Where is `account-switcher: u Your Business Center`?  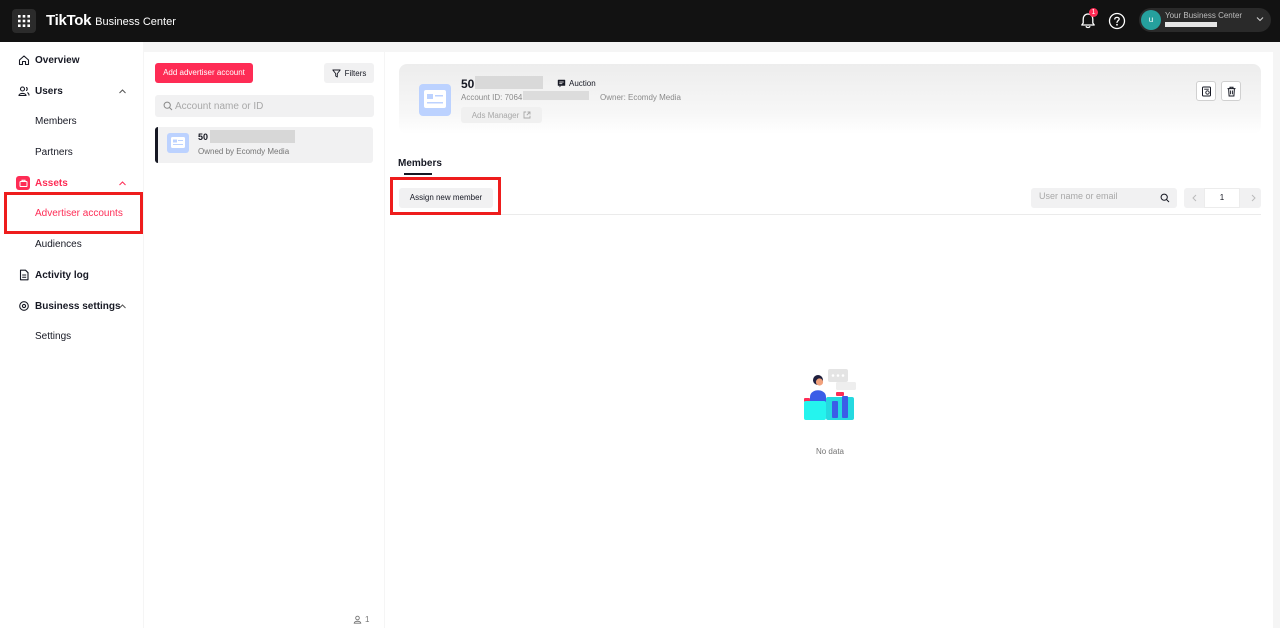
account-switcher: u Your Business Center is located at coordinates (1205, 20).